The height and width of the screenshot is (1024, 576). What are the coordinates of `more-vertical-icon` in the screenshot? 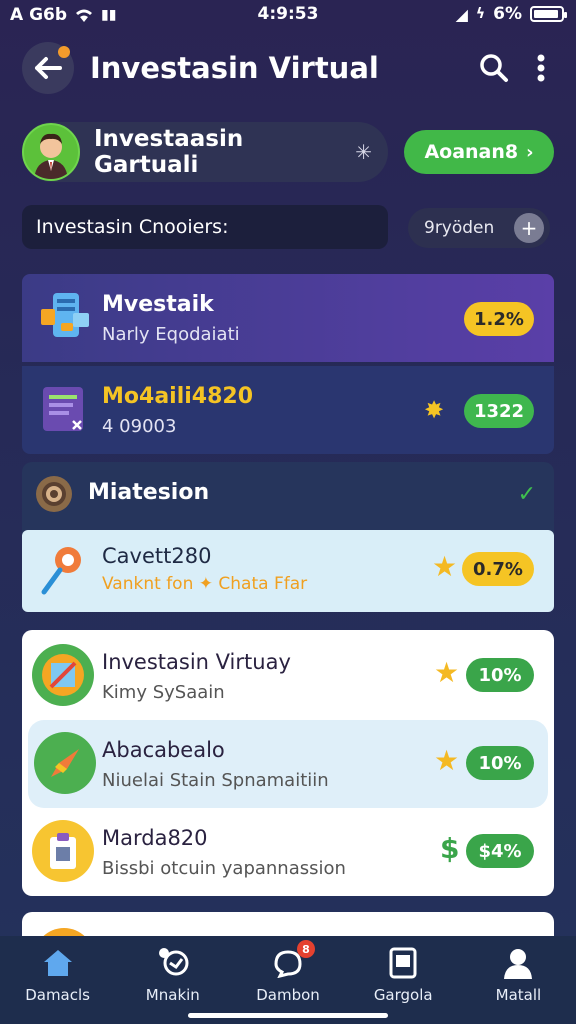 It's located at (541, 68).